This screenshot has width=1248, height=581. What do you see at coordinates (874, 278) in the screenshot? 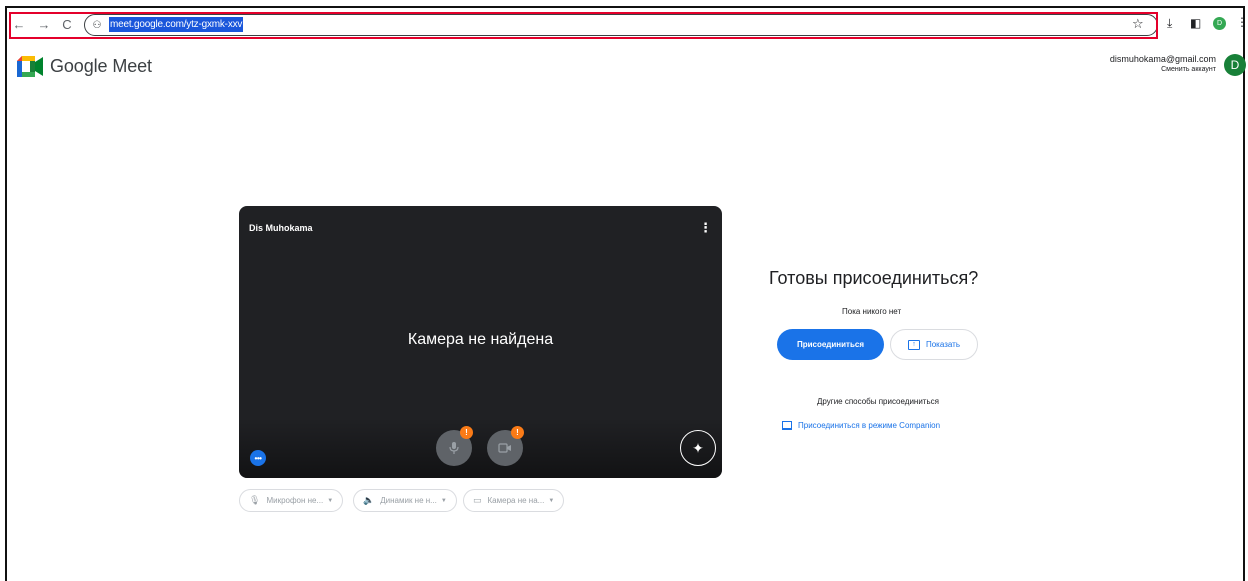
I see `ready-to-join-title: Готовы присоединиться?` at bounding box center [874, 278].